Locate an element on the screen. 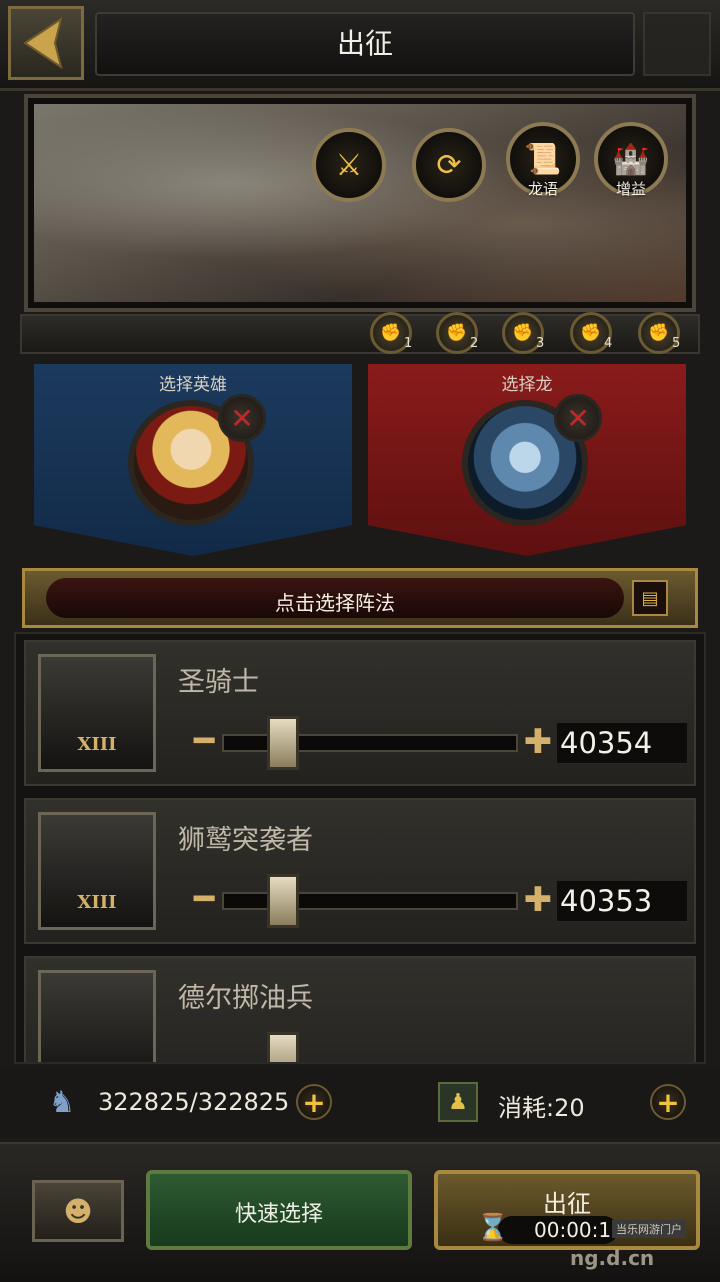 The image size is (720, 1282). slot-number: 2 is located at coordinates (474, 343).